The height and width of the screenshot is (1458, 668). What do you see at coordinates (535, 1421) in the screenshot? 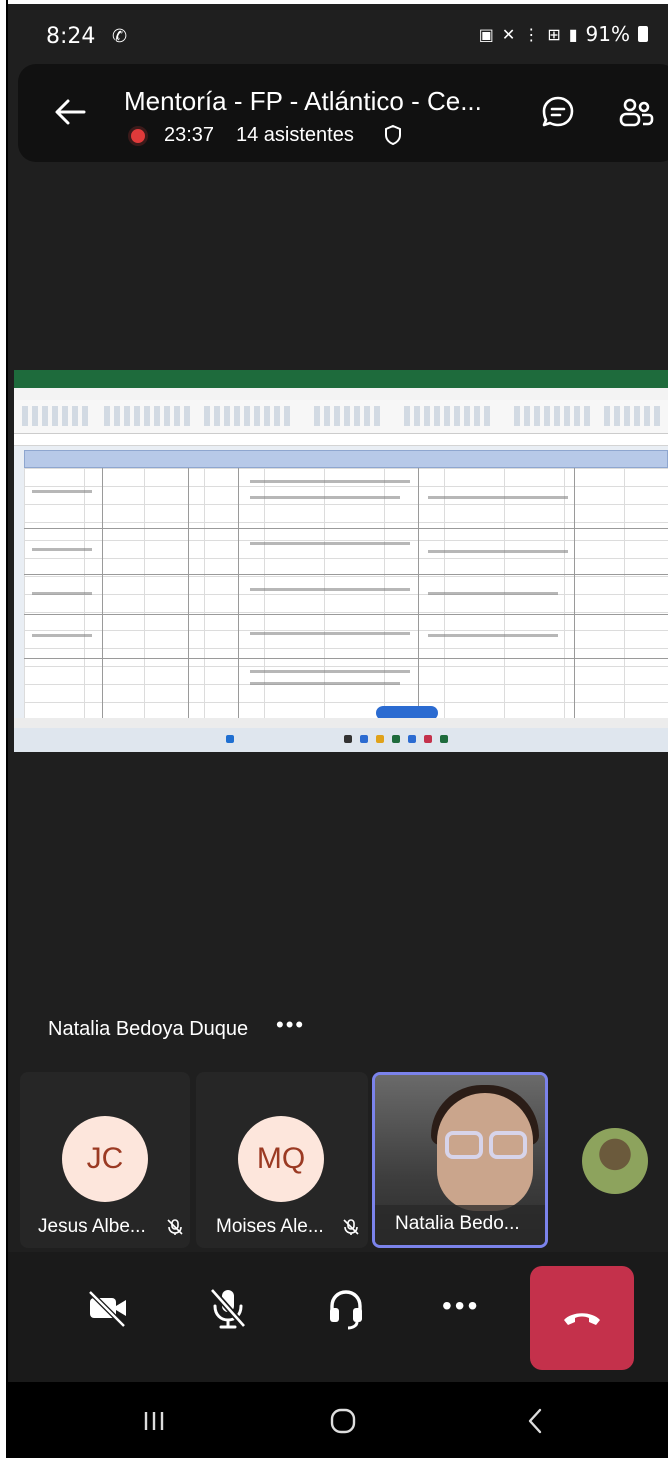
I see `back-nav-icon` at bounding box center [535, 1421].